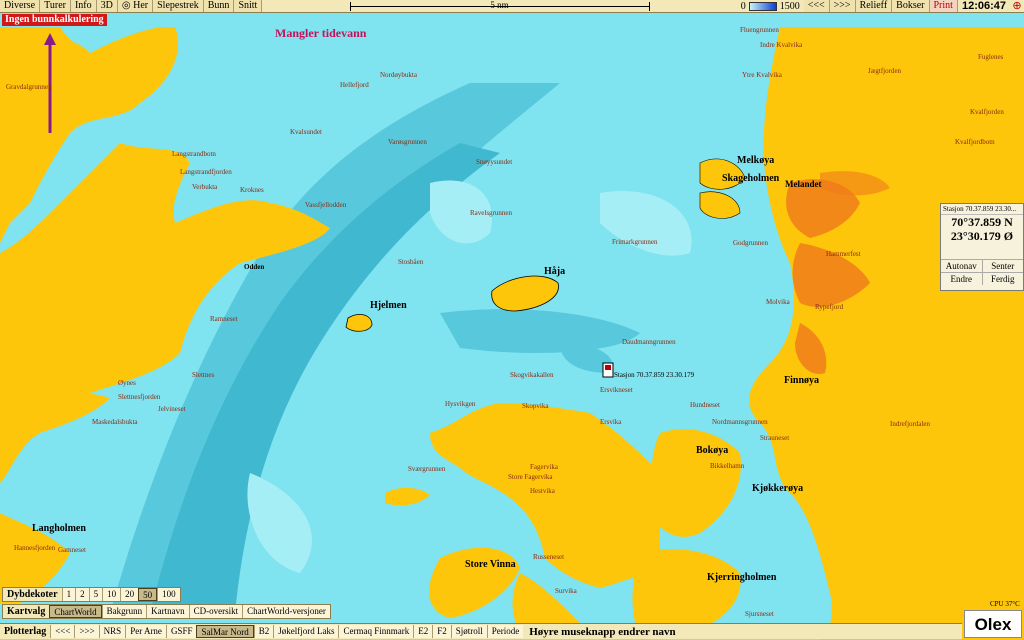 Image resolution: width=1024 pixels, height=640 pixels. Describe the element at coordinates (802, 380) in the screenshot. I see `place-finnoya: Finnøya` at that location.